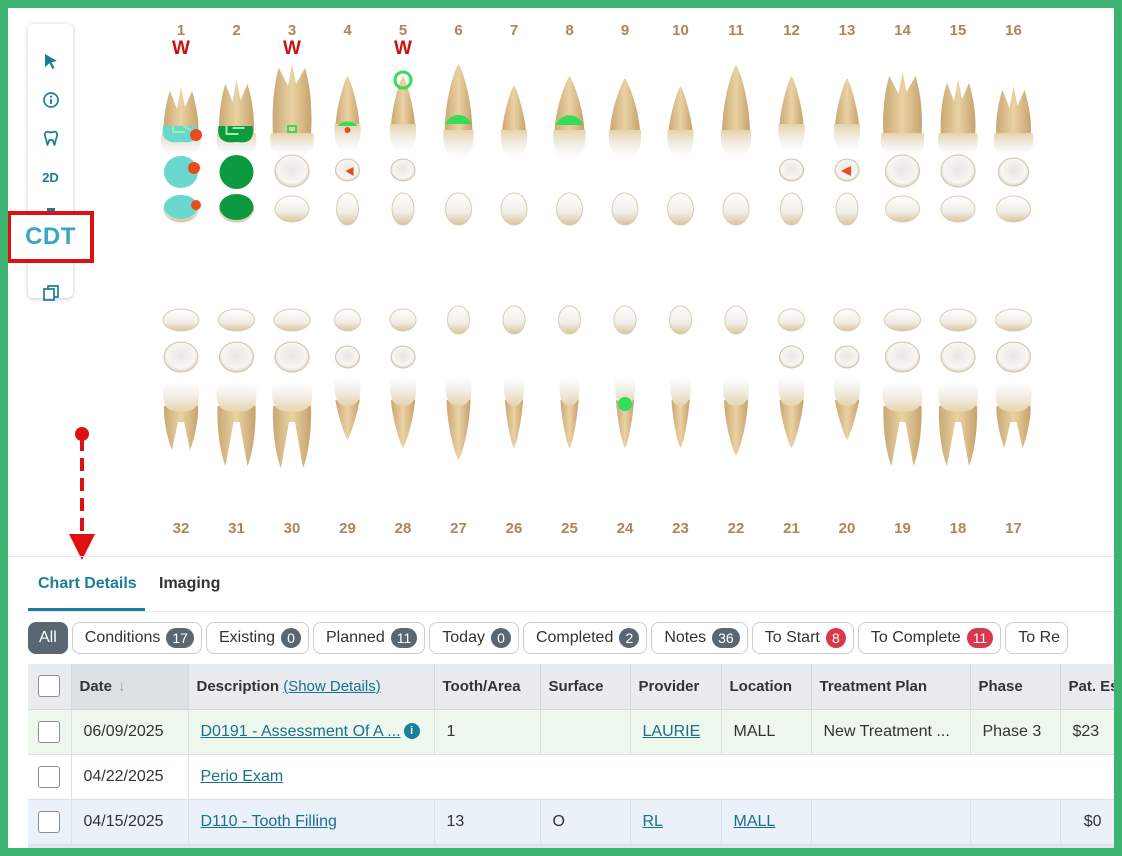 The width and height of the screenshot is (1122, 856). I want to click on filter-today: Today 0, so click(474, 638).